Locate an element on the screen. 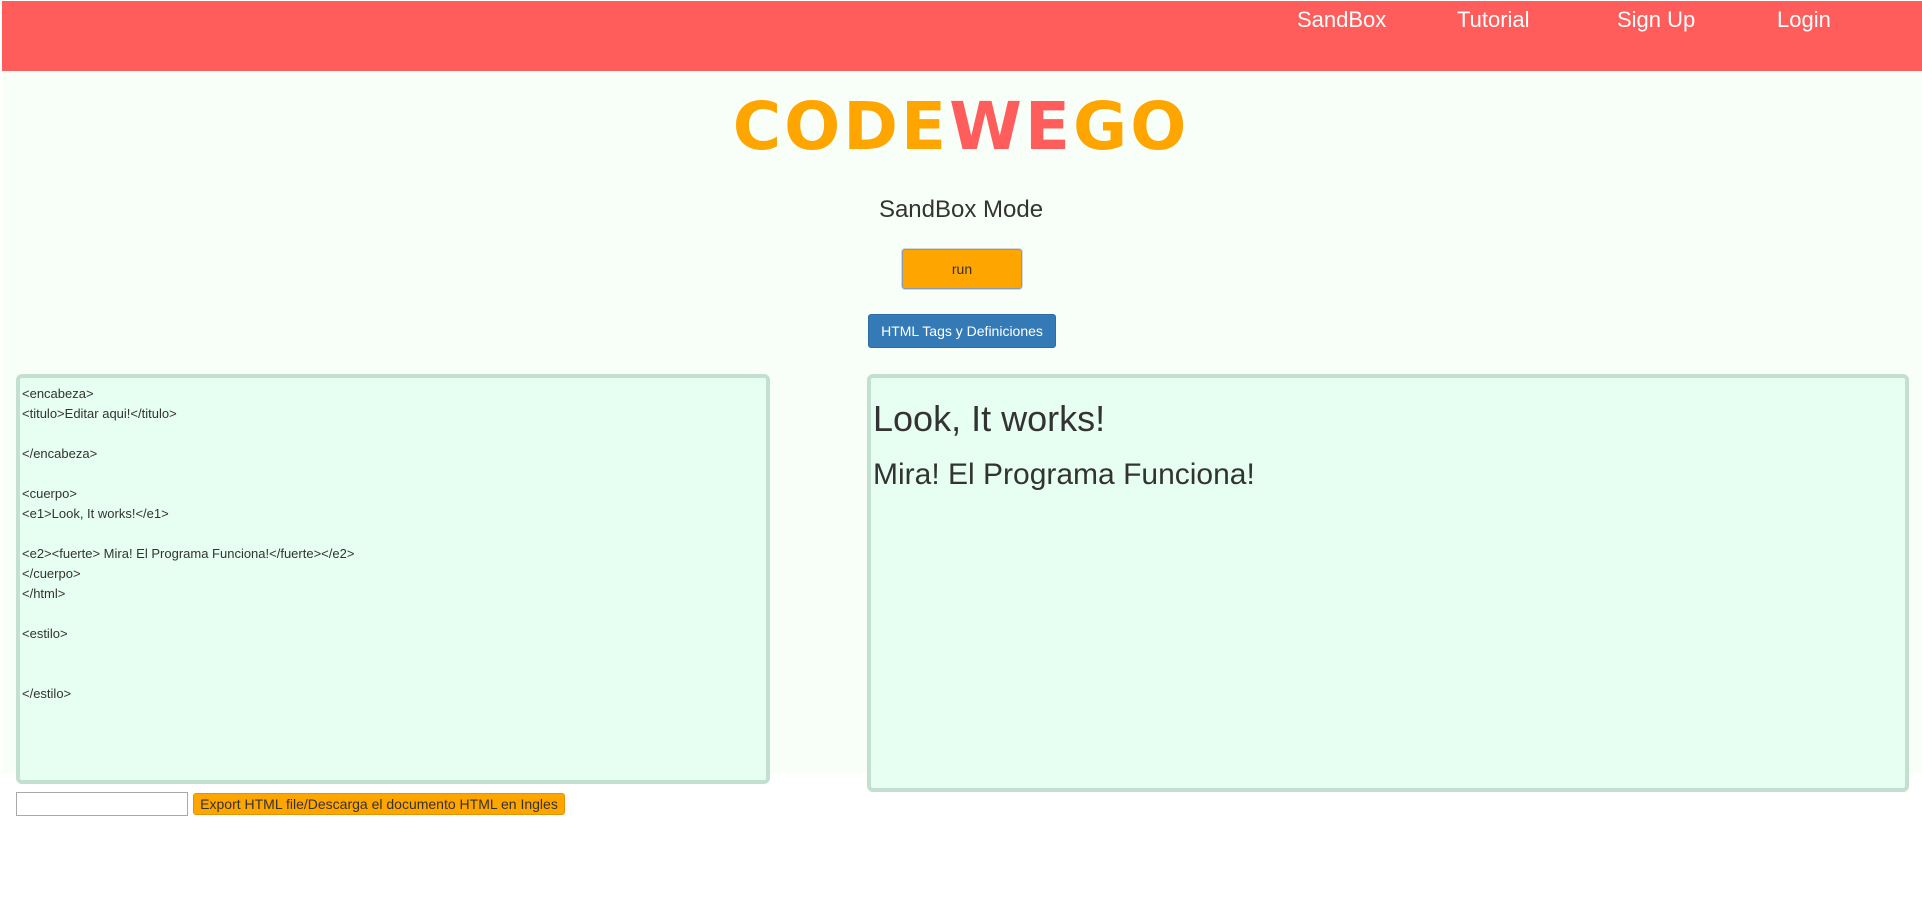 This screenshot has width=1922, height=919. nav-link-login: Login is located at coordinates (1804, 20).